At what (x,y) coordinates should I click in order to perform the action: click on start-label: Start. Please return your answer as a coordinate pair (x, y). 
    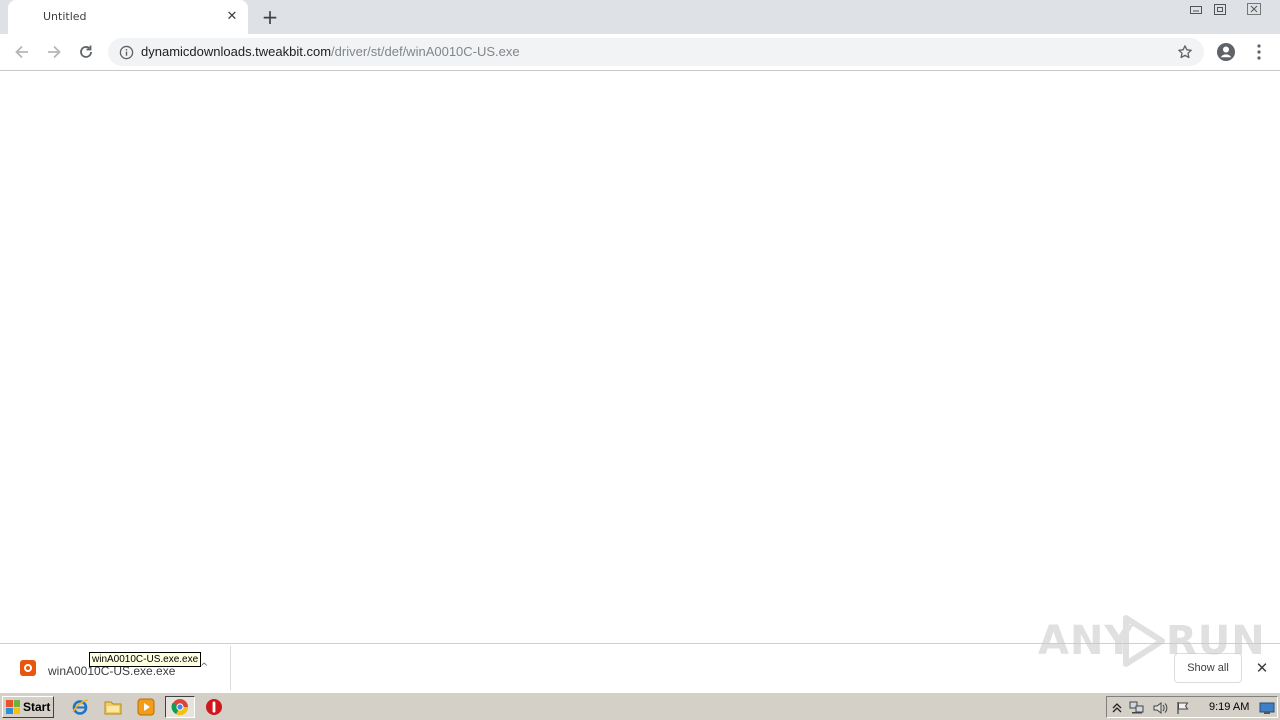
    Looking at the image, I should click on (37, 707).